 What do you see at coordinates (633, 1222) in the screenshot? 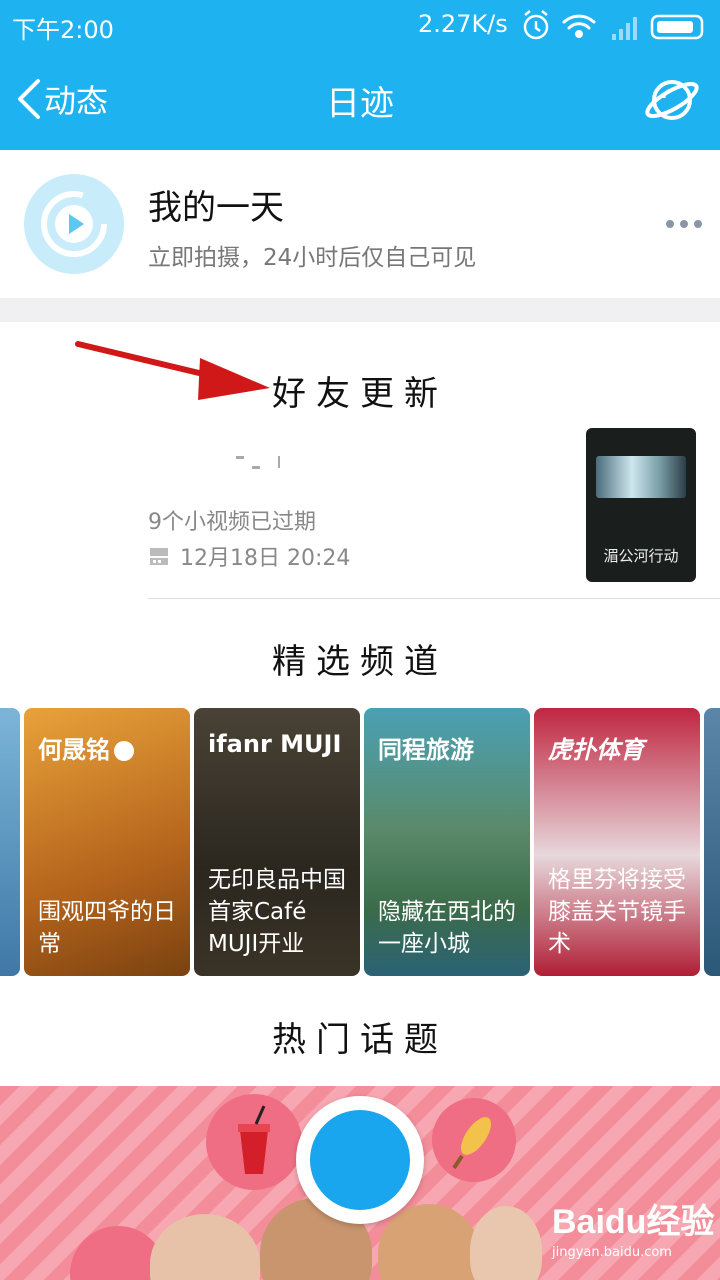
I see `watermark-brand: Baidu经验` at bounding box center [633, 1222].